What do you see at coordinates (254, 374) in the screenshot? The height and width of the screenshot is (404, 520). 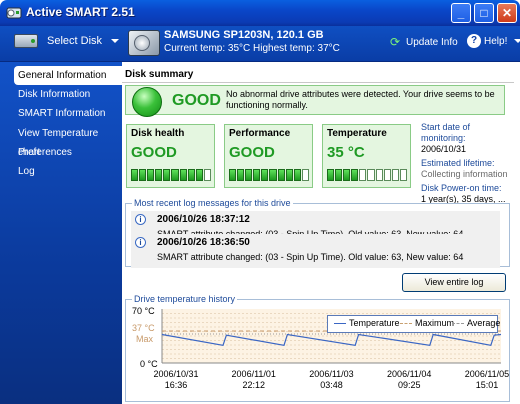 I see `x-tick-date: 2006/11/01` at bounding box center [254, 374].